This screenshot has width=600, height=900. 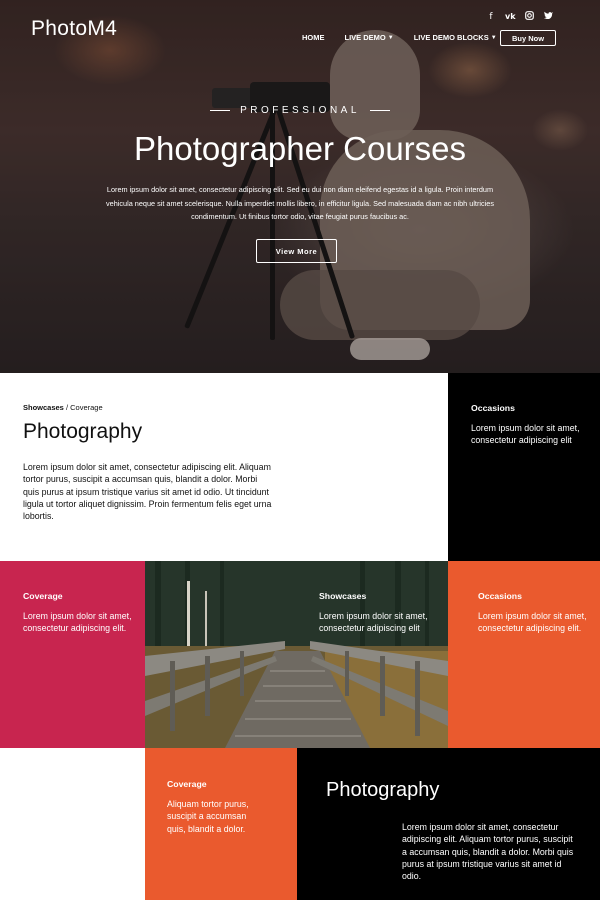 I want to click on facebook-icon: f, so click(x=491, y=17).